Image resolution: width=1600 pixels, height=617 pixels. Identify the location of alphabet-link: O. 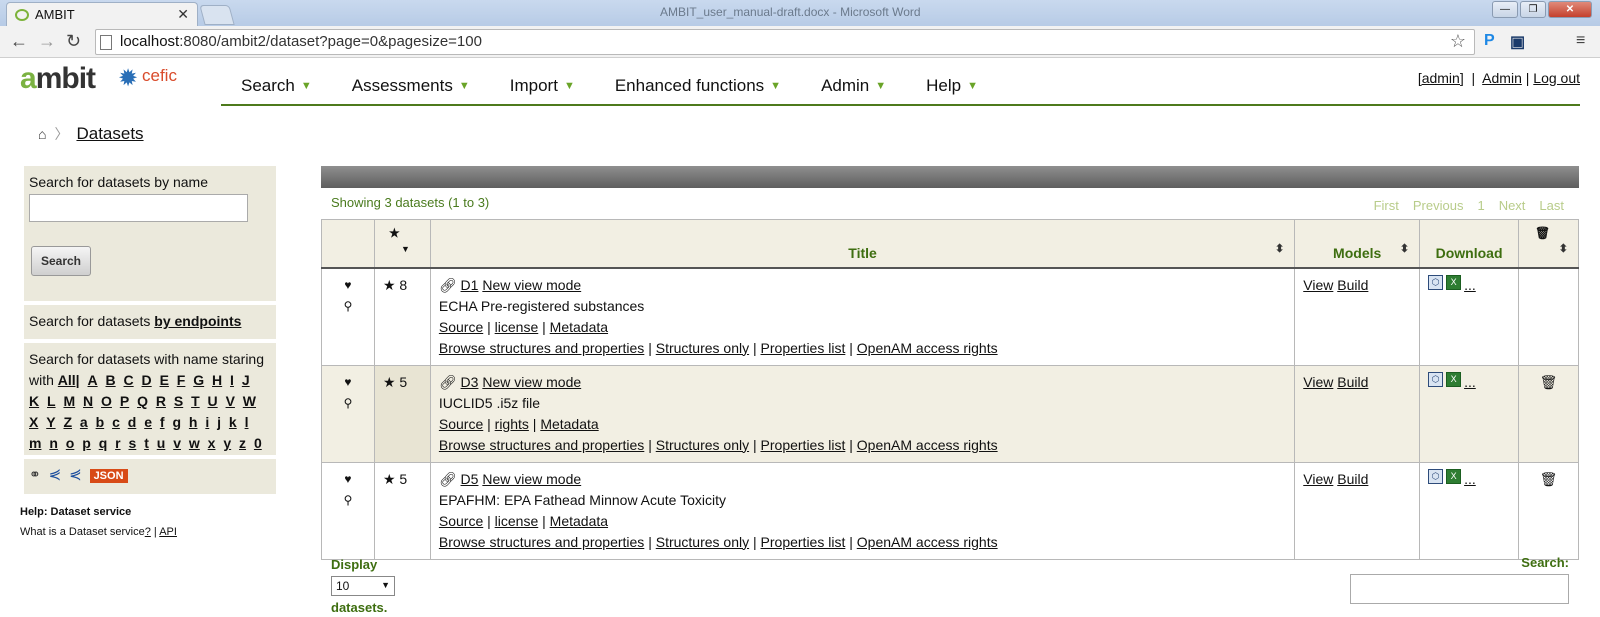
(106, 401).